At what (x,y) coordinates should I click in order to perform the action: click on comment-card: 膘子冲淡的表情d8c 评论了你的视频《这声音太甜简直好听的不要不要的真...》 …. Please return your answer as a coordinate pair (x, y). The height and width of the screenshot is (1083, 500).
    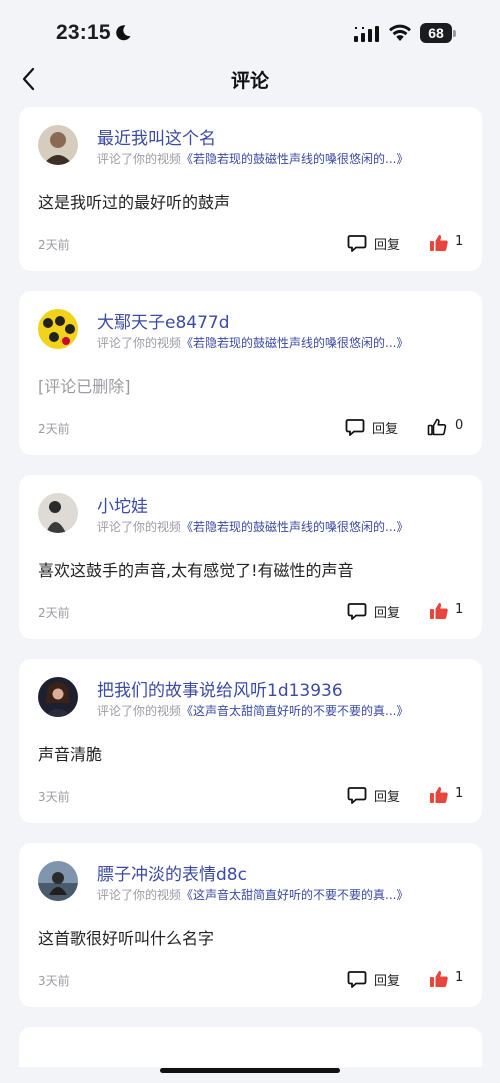
    Looking at the image, I should click on (250, 925).